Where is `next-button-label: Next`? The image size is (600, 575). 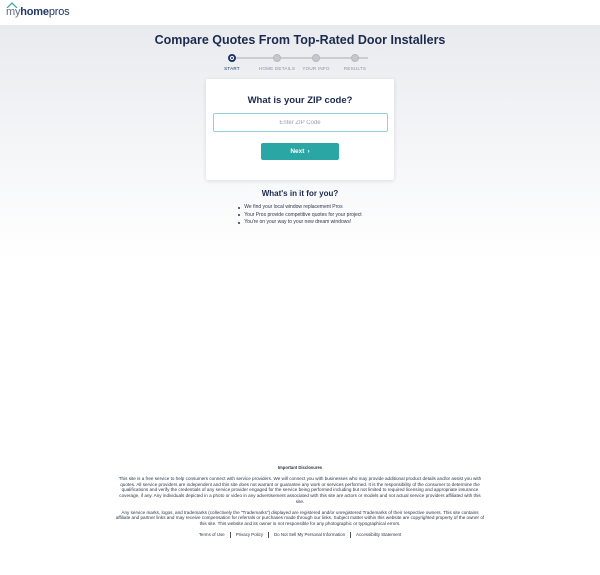
next-button-label: Next is located at coordinates (297, 151).